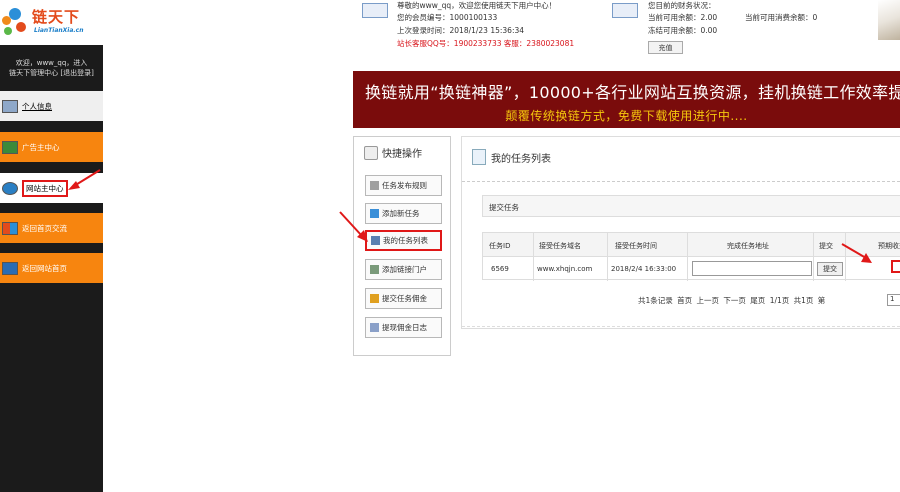 The width and height of the screenshot is (900, 492). What do you see at coordinates (889, 20) in the screenshot?
I see `decorative-image` at bounding box center [889, 20].